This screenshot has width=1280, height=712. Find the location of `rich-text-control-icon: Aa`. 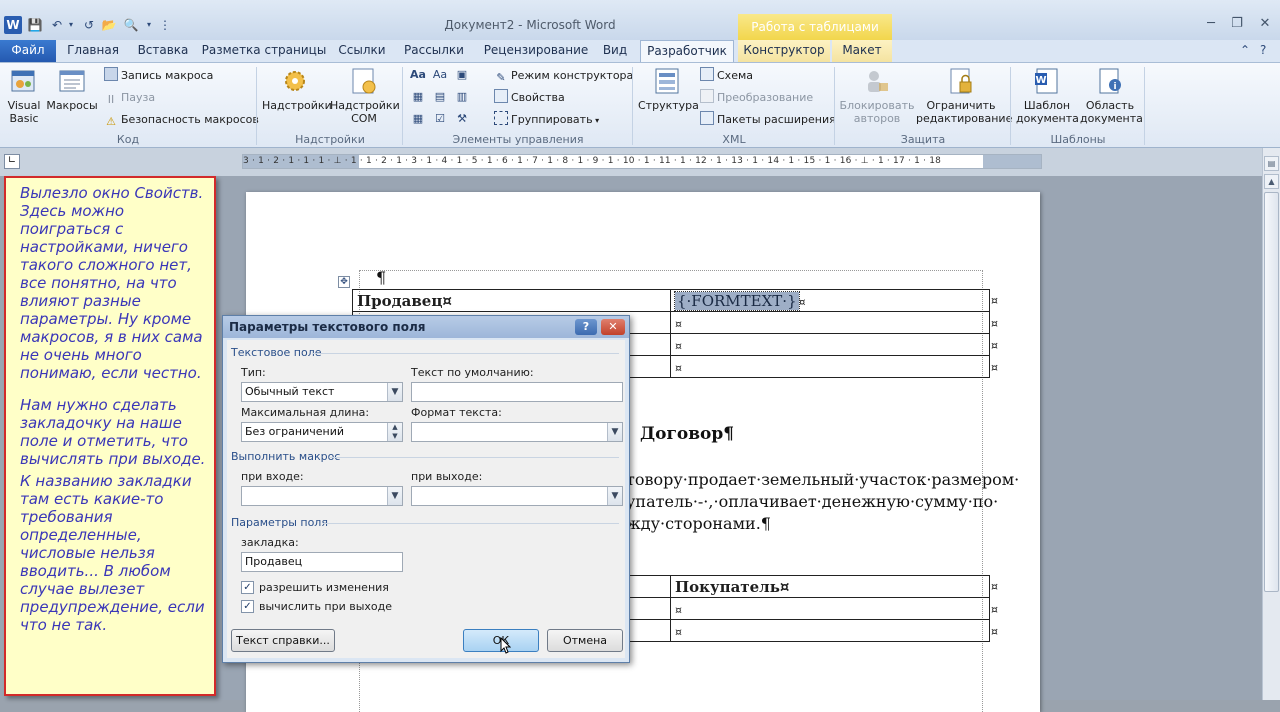

rich-text-control-icon: Aa is located at coordinates (418, 75).